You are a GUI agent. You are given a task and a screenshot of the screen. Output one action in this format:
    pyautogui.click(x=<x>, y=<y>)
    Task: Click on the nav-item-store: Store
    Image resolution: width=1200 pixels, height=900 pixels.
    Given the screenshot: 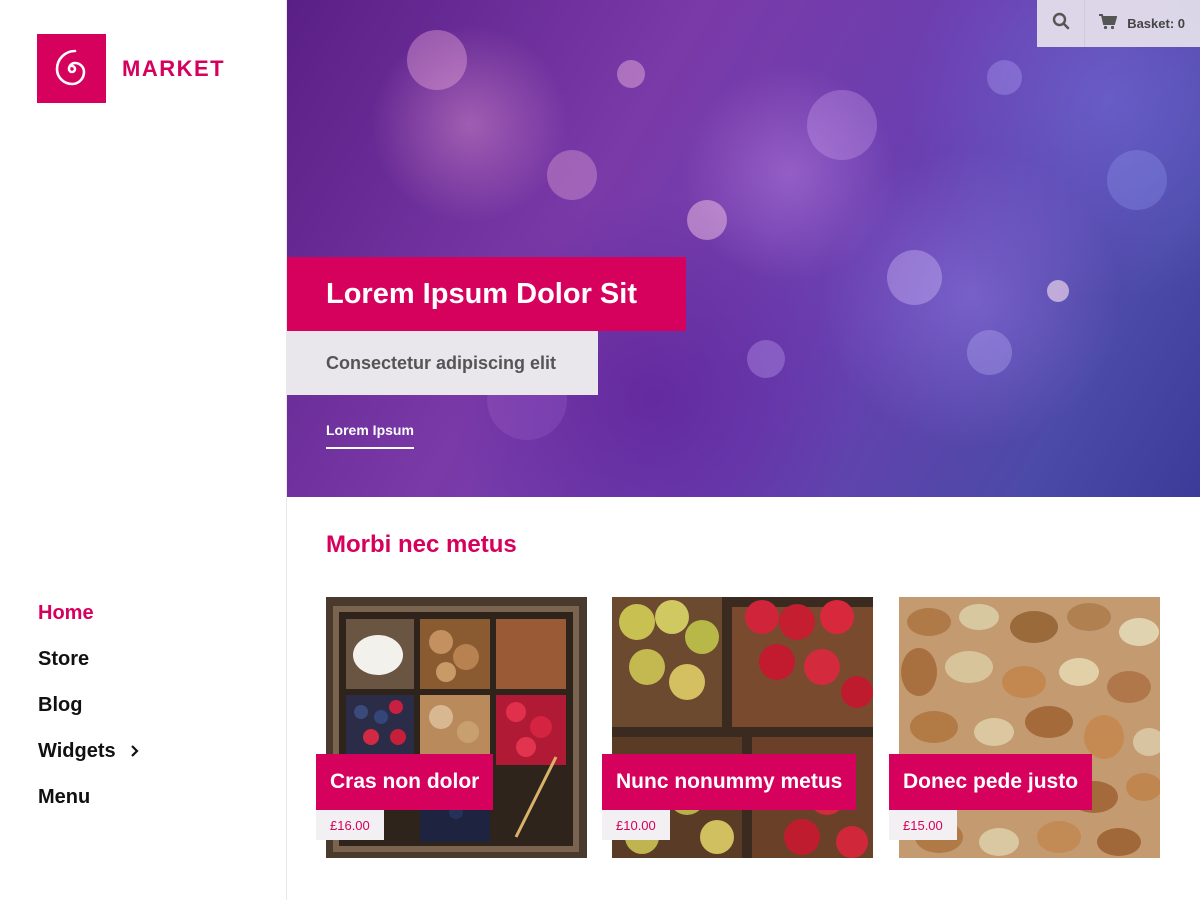 What is the action you would take?
    pyautogui.click(x=88, y=659)
    